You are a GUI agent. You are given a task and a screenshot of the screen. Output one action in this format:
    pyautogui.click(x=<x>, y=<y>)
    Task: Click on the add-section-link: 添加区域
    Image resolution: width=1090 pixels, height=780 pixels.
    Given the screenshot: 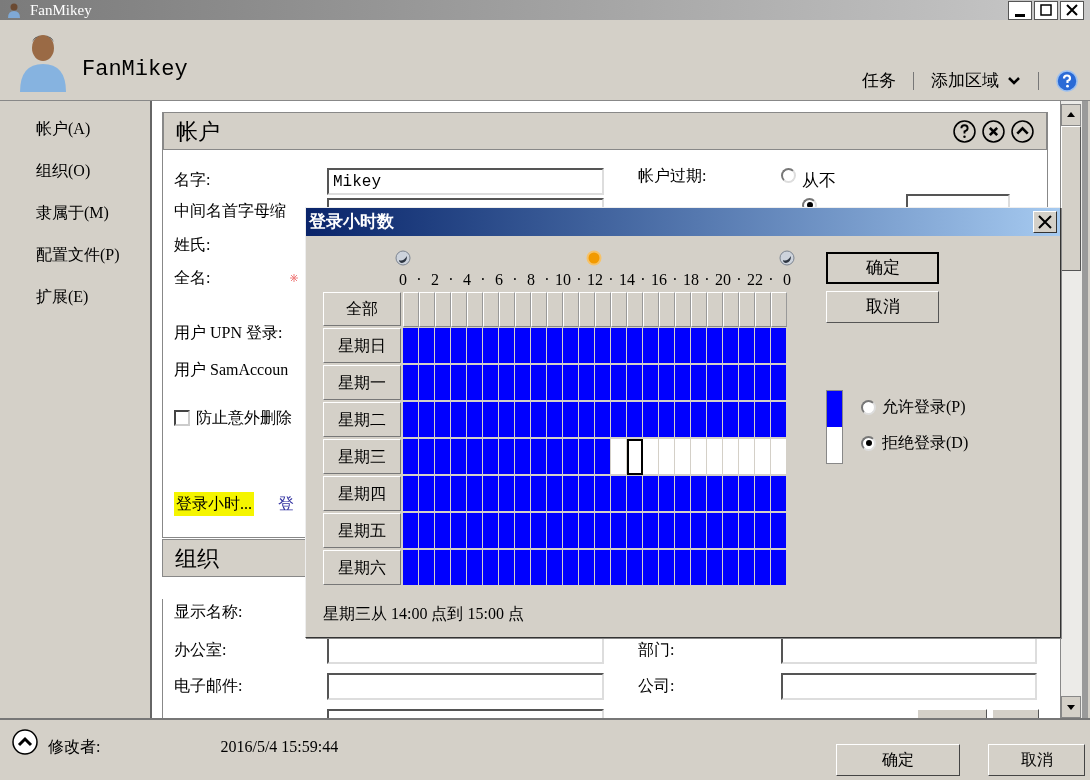 What is the action you would take?
    pyautogui.click(x=976, y=81)
    